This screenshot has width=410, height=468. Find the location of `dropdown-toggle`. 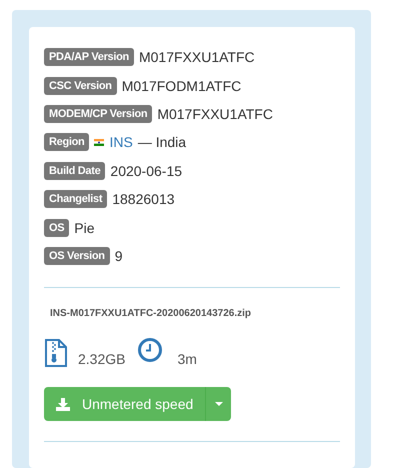

dropdown-toggle is located at coordinates (219, 404).